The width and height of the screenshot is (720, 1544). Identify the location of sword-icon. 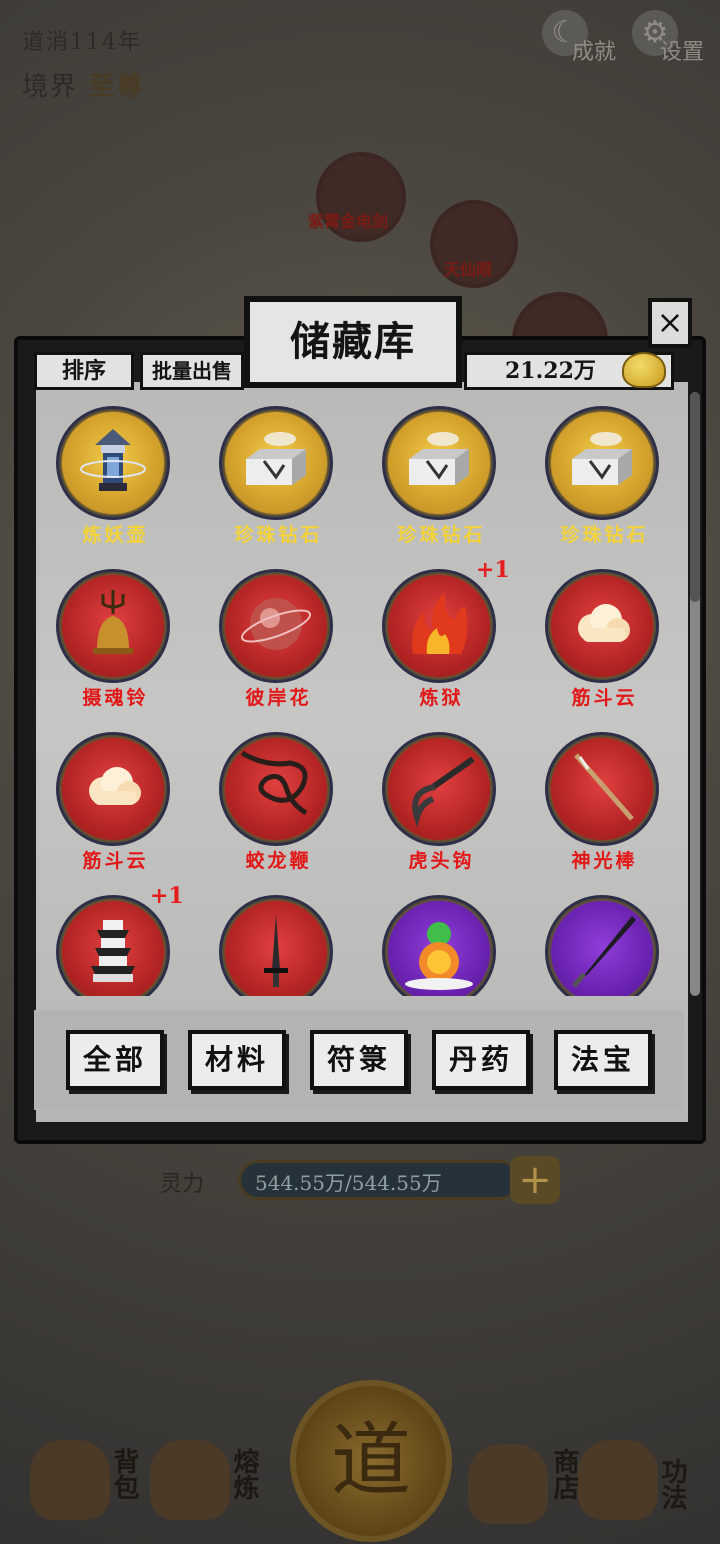
(276, 952).